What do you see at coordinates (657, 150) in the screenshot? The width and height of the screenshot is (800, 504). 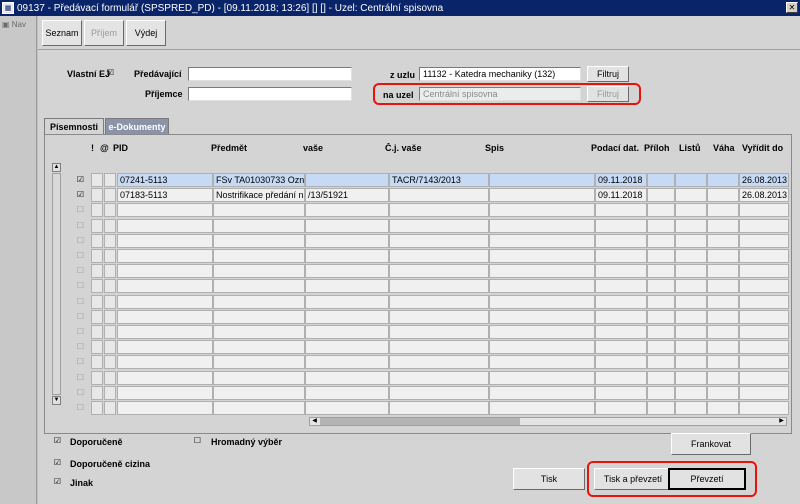 I see `col-header-priloh: Příloh` at bounding box center [657, 150].